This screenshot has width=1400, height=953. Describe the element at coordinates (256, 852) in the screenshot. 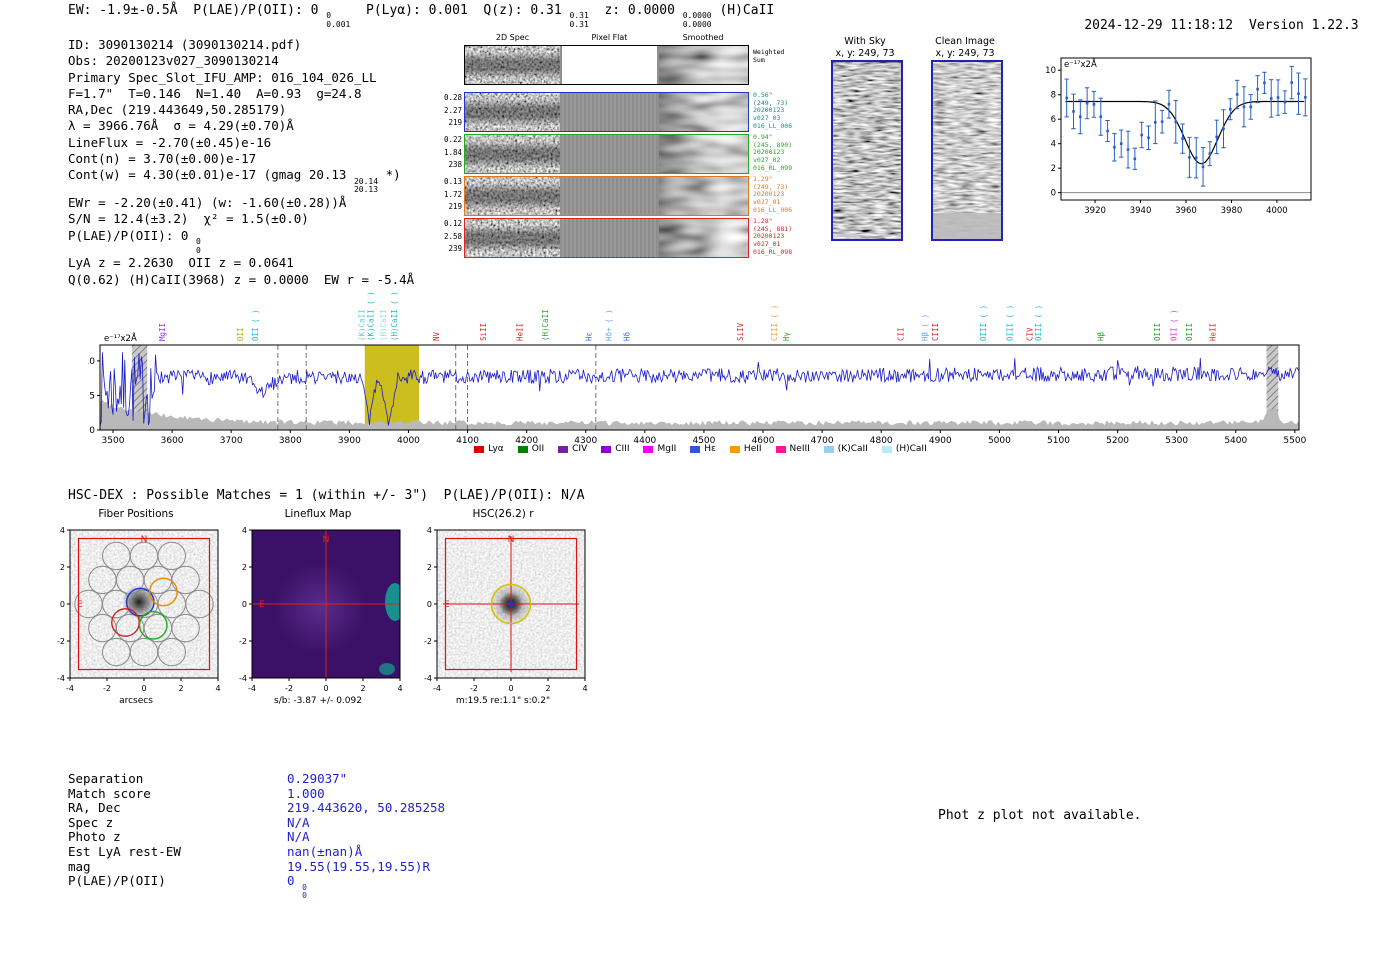

I see `match-row: Est LyA rest-EW nan(±nan)Å` at that location.